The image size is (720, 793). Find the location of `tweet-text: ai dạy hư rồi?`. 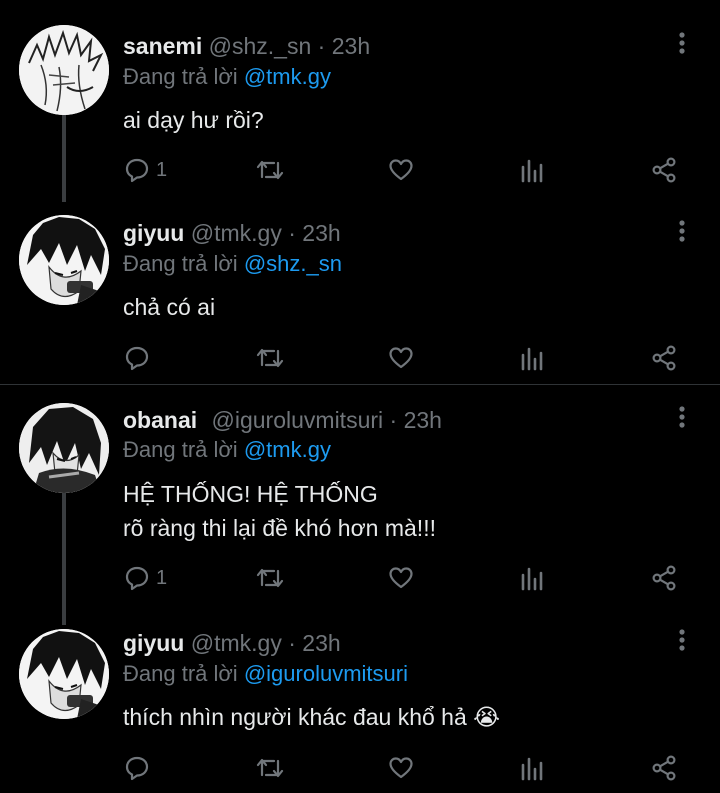

tweet-text: ai dạy hư rồi? is located at coordinates (193, 120).